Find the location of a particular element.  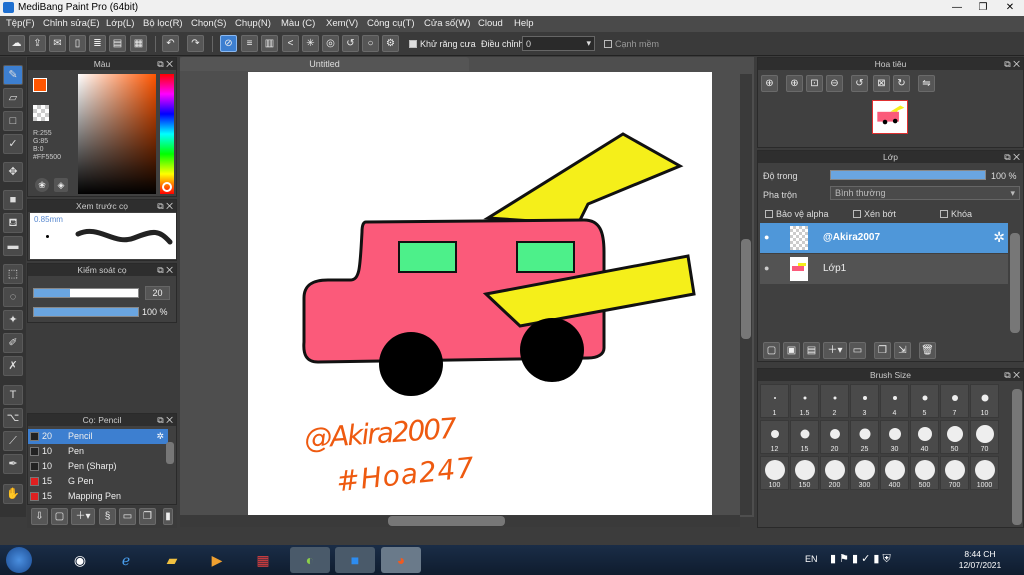

brush-size-cell: 150 is located at coordinates (804, 473).